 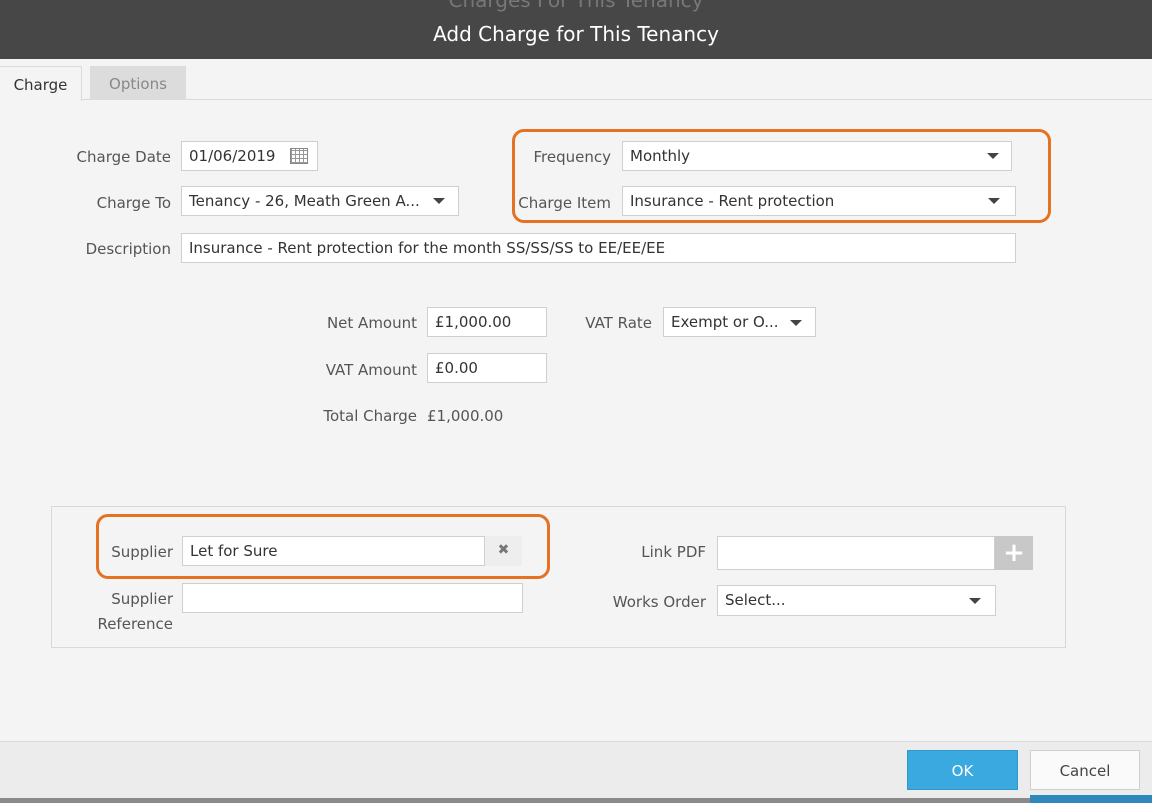 I want to click on cancel-button: Cancel, so click(x=1085, y=770).